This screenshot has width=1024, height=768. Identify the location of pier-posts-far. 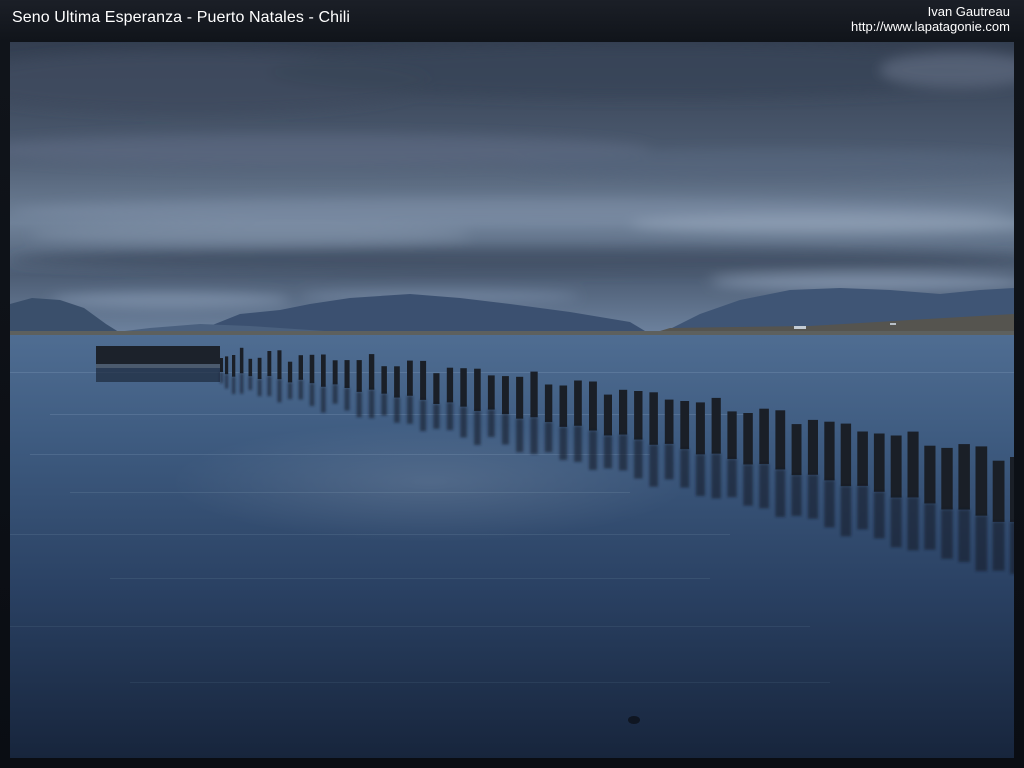
(158, 357).